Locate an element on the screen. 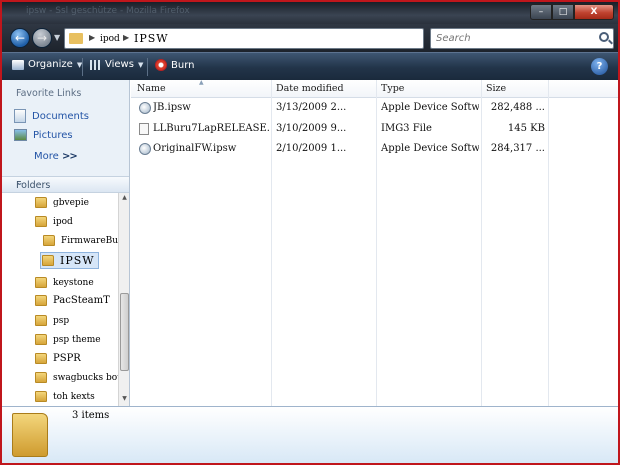 The width and height of the screenshot is (620, 465). tree-item-ipsw: IPSW is located at coordinates (69, 260).